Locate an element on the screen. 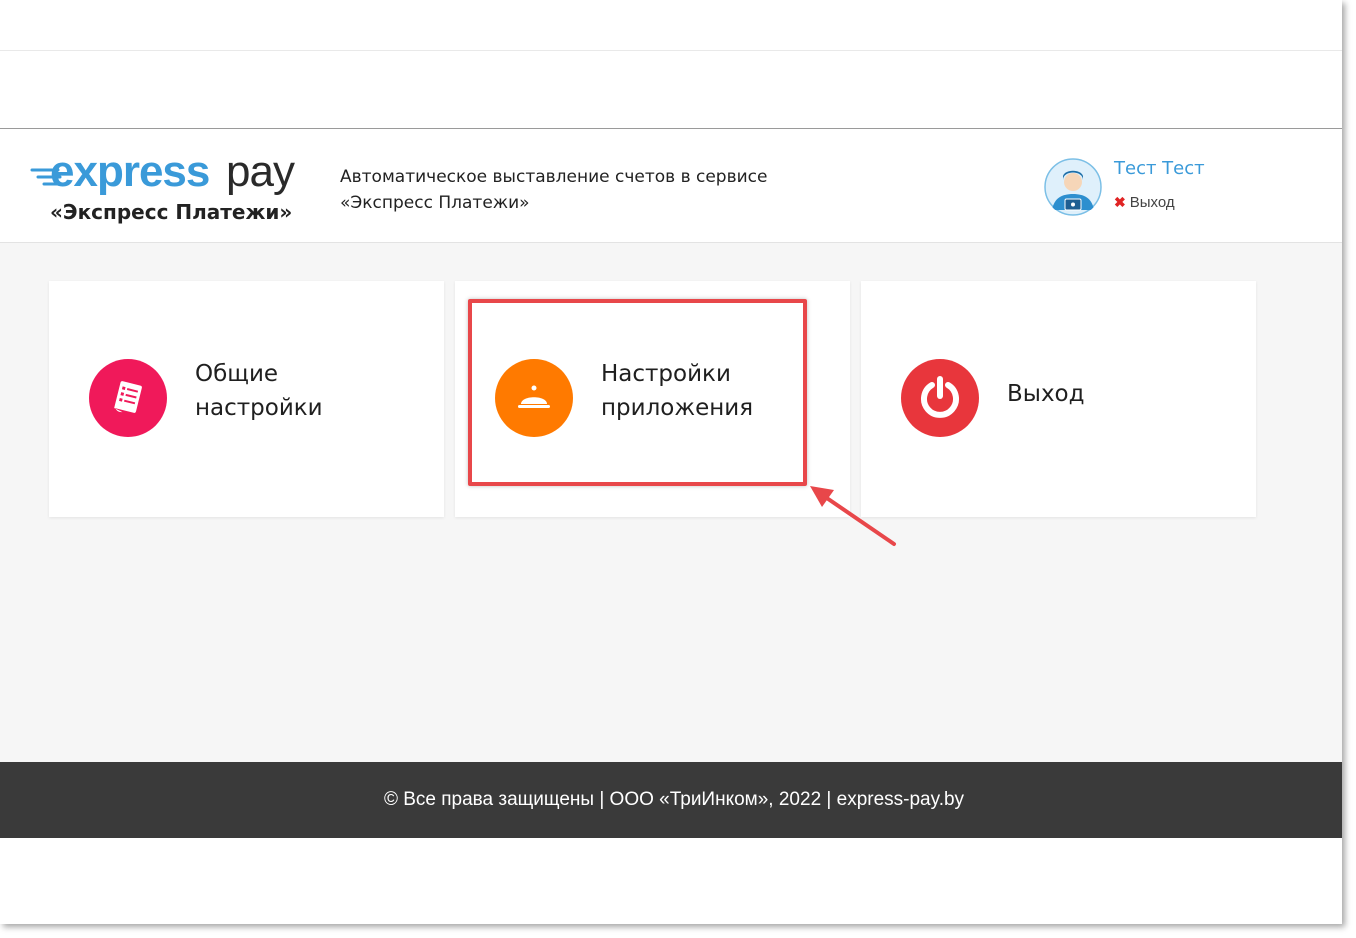  user-avatar-icon is located at coordinates (1073, 187).